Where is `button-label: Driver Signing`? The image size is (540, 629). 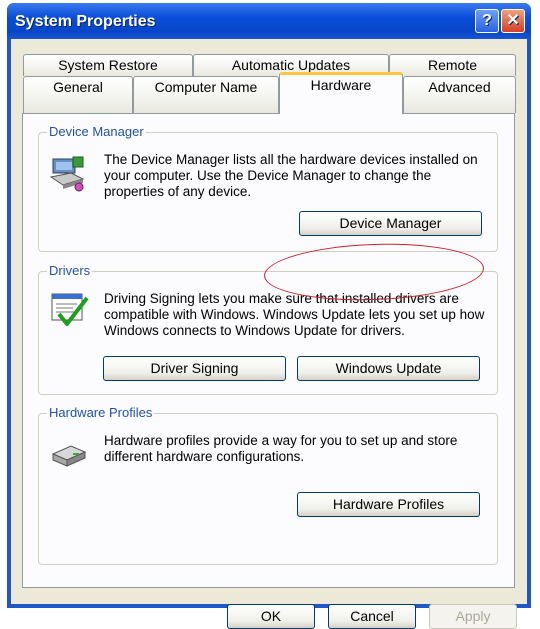 button-label: Driver Signing is located at coordinates (194, 368).